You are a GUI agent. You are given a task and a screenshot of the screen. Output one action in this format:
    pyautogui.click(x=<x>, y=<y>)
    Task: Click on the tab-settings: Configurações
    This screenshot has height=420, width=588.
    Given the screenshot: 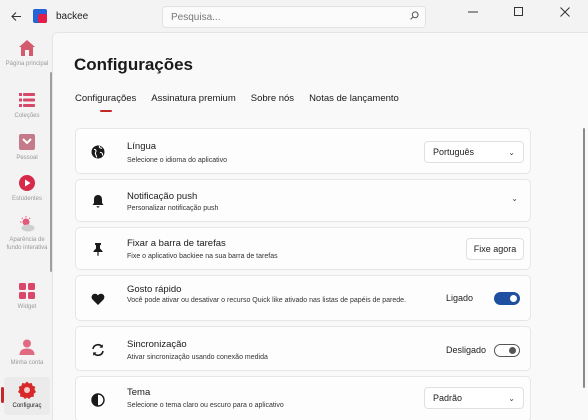 What is the action you would take?
    pyautogui.click(x=105, y=102)
    